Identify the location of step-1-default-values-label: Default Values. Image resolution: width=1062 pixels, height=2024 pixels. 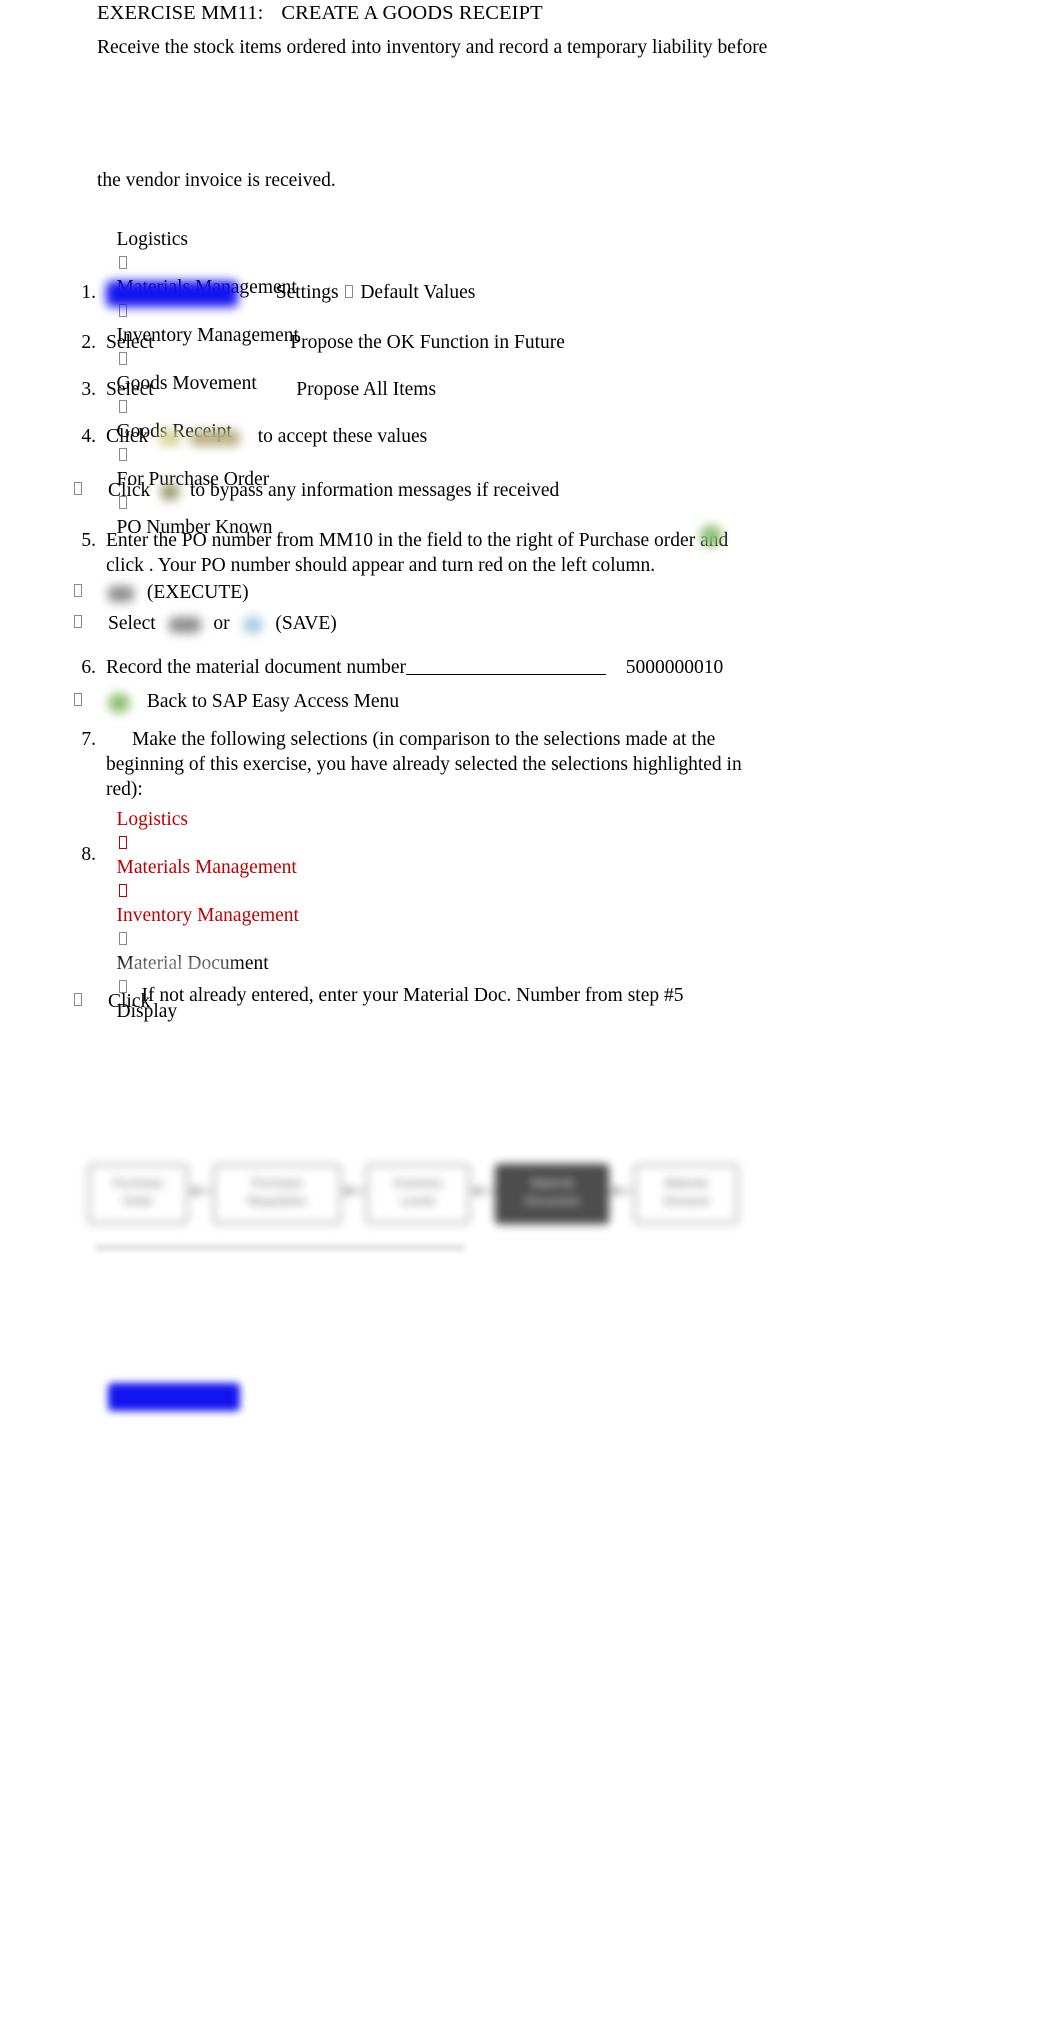
(418, 292).